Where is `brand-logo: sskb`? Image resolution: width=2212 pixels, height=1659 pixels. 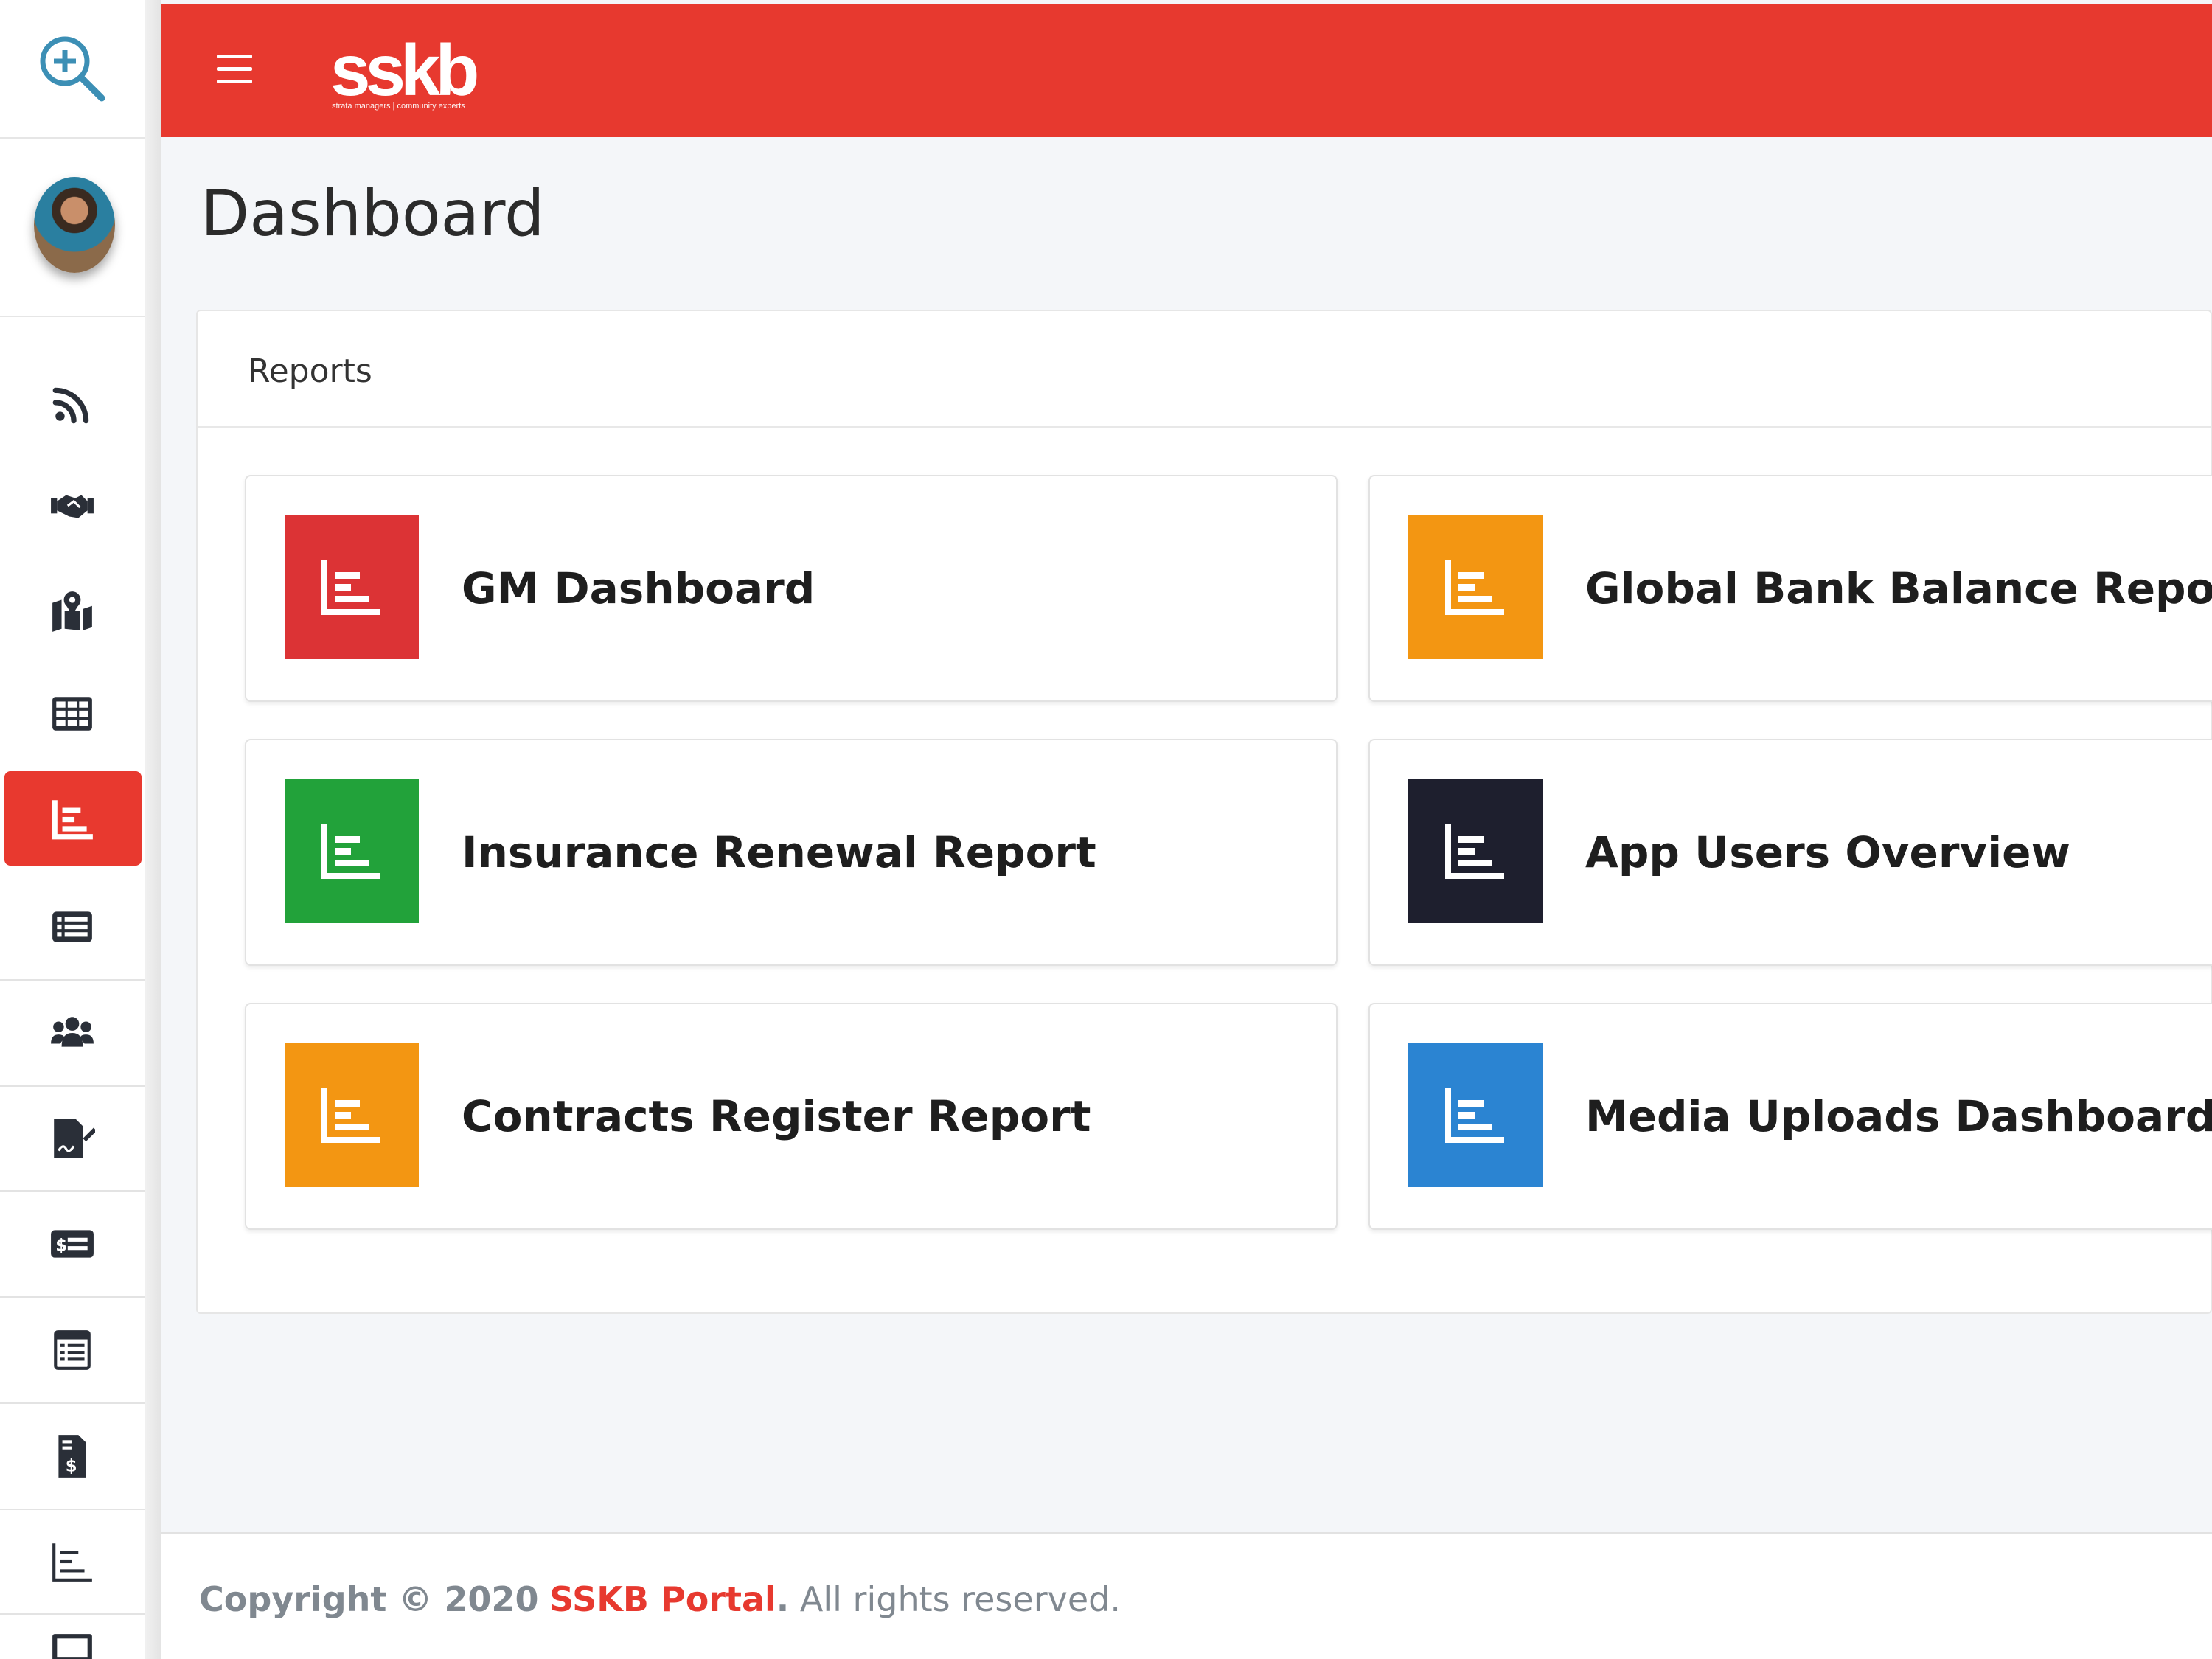
brand-logo: sskb is located at coordinates (404, 70).